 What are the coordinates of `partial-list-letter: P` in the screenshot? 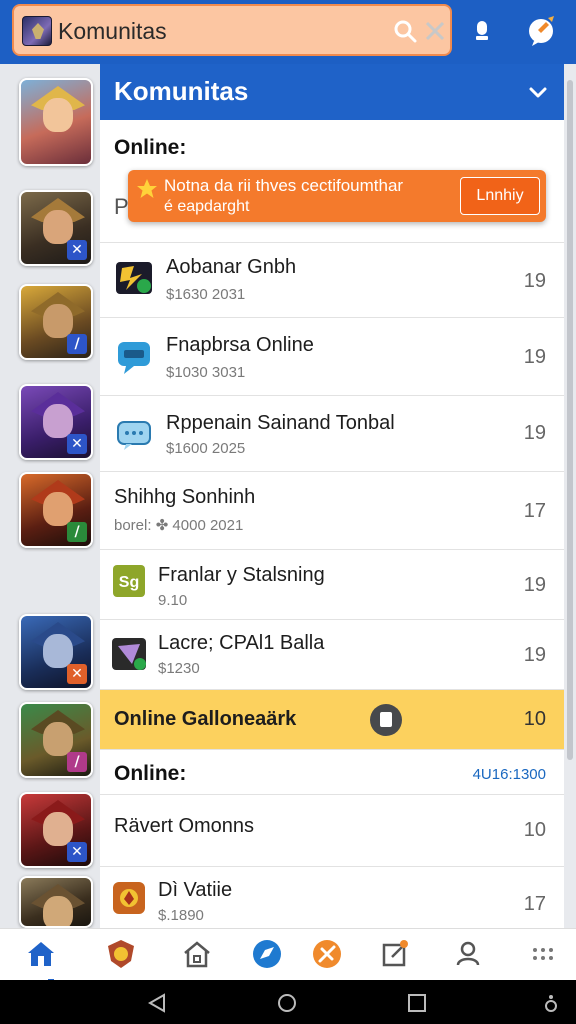 It's located at (121, 206).